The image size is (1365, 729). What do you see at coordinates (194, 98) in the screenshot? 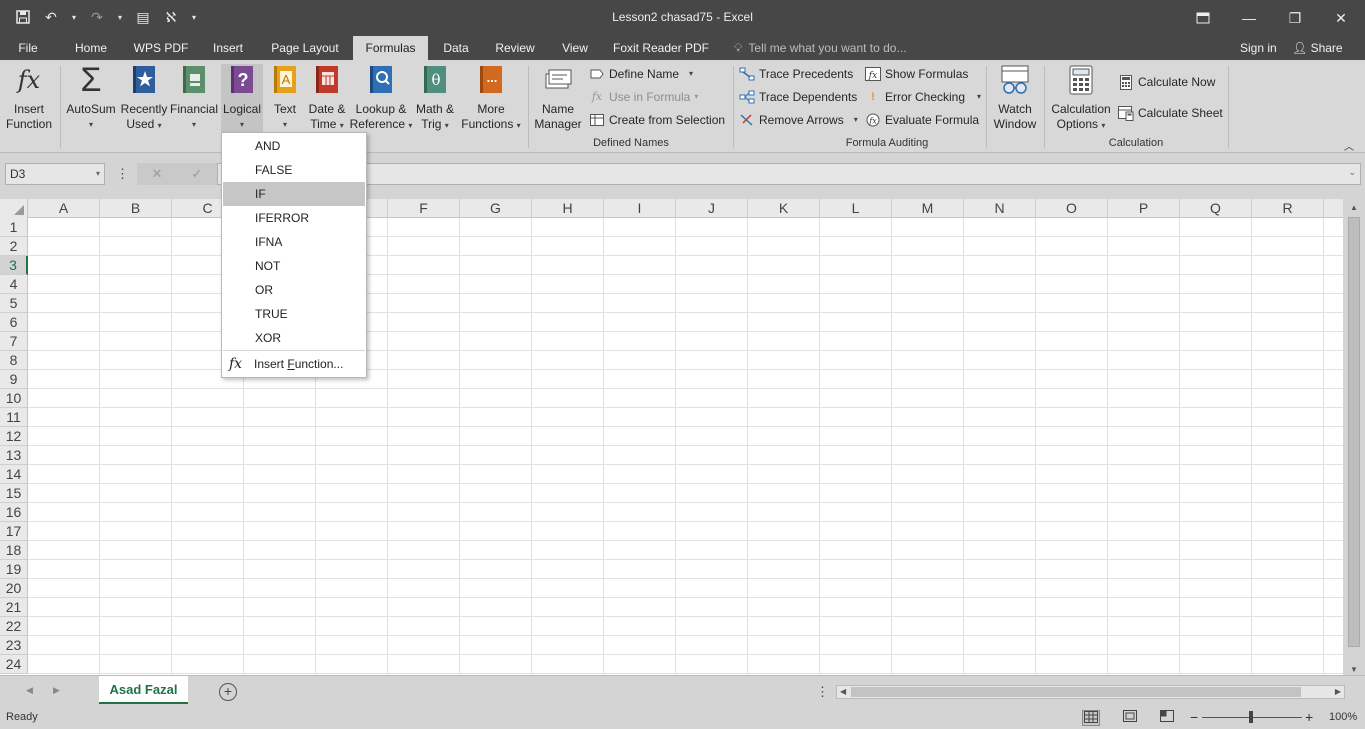
I see `financial-button: Financial ▾` at bounding box center [194, 98].